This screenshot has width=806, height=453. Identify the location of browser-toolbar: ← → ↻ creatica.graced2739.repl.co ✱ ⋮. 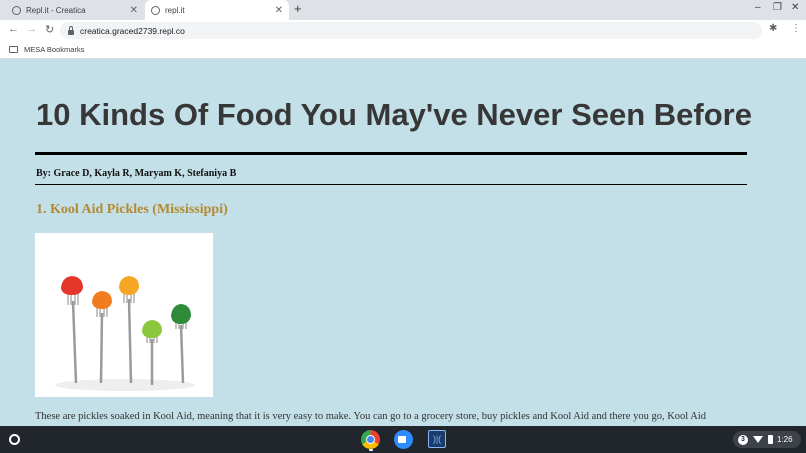
(403, 30).